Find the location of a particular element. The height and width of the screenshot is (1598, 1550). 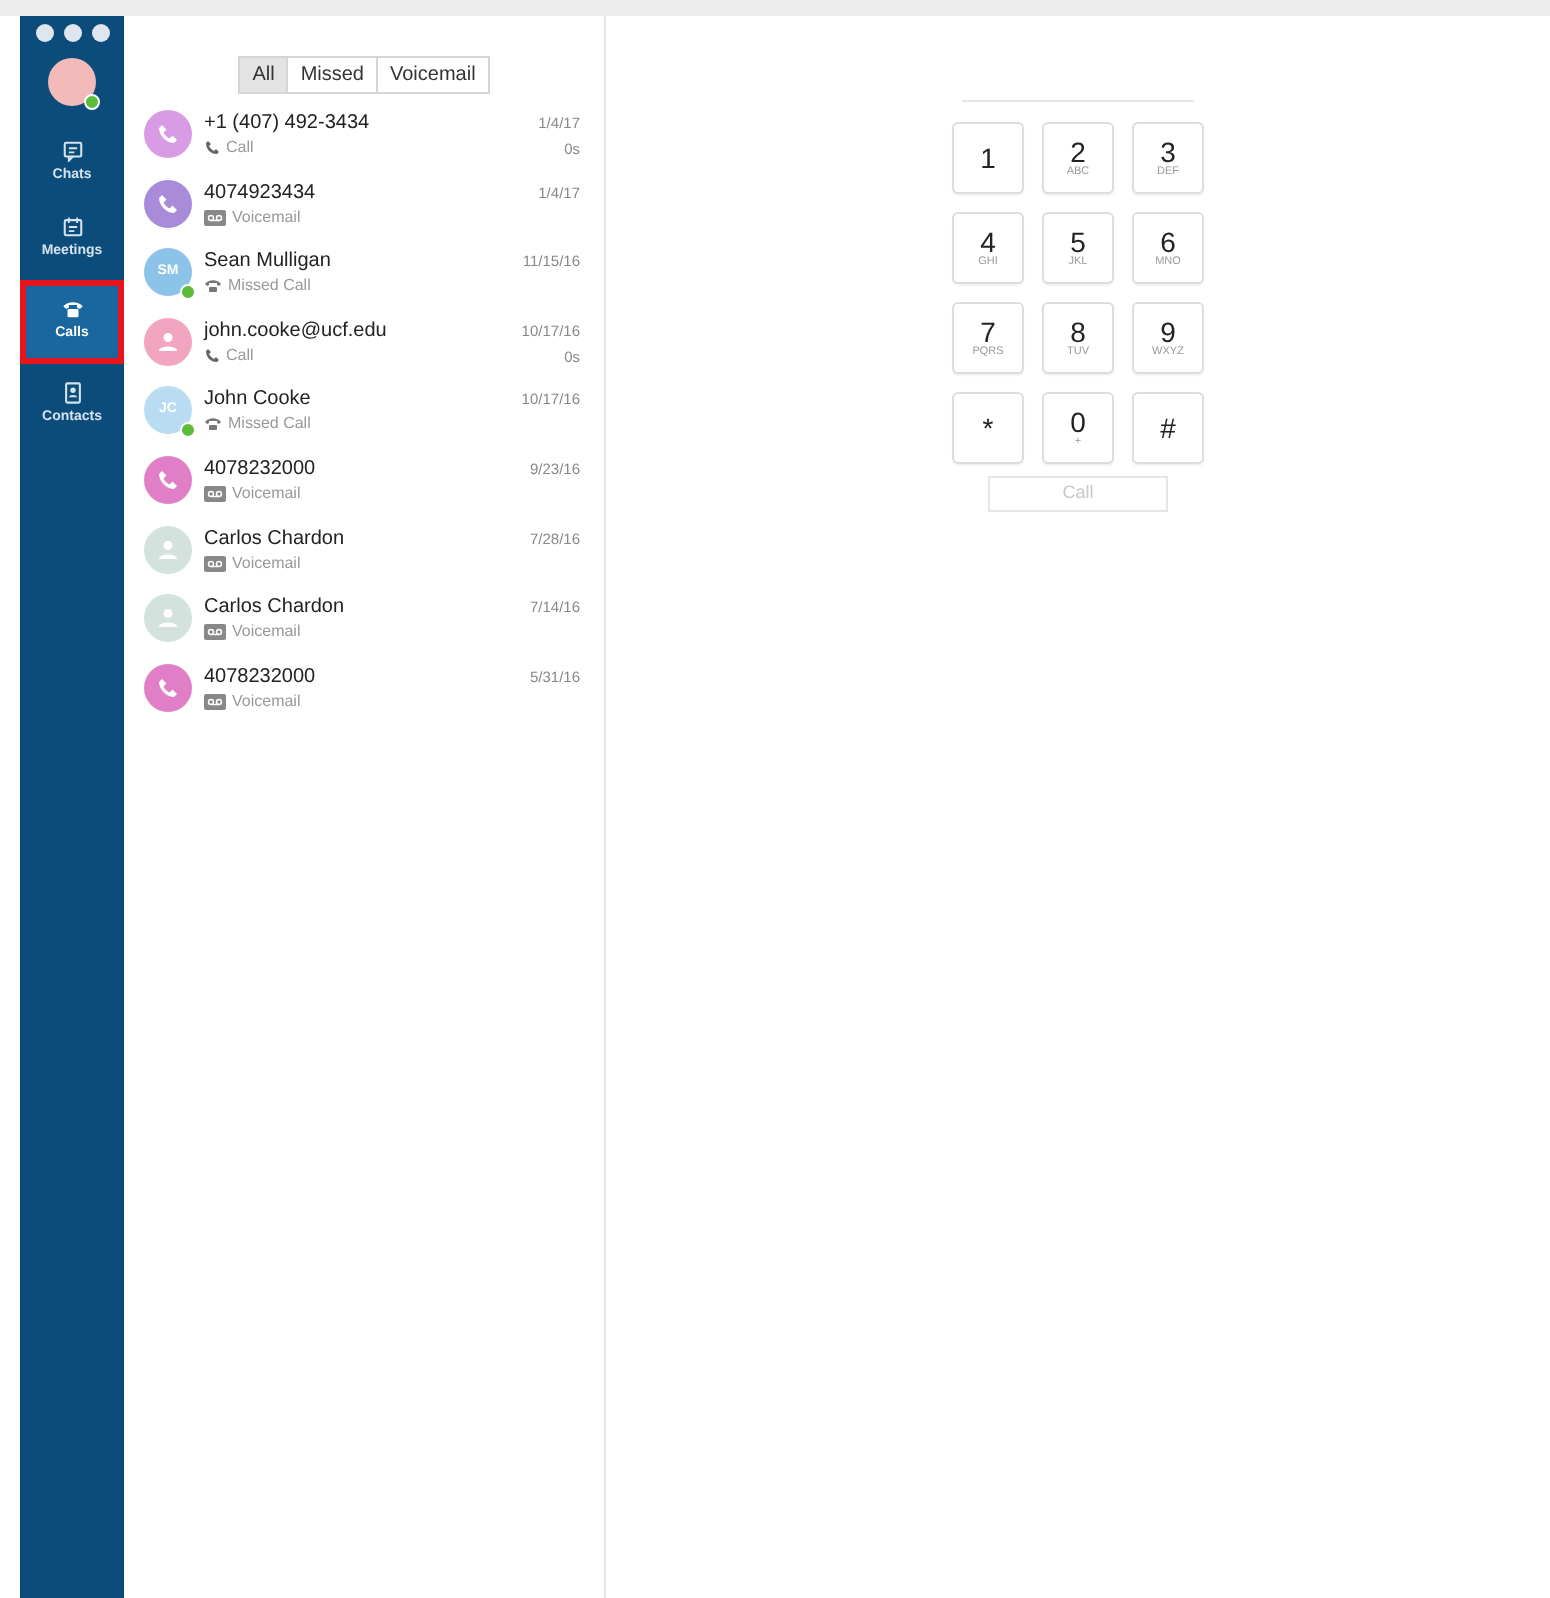

filter-tab: Missed is located at coordinates (333, 75).